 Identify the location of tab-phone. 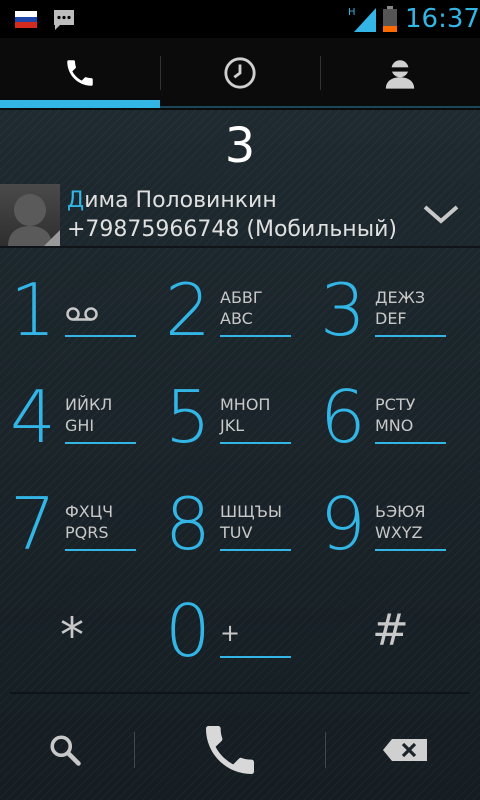
(80, 73).